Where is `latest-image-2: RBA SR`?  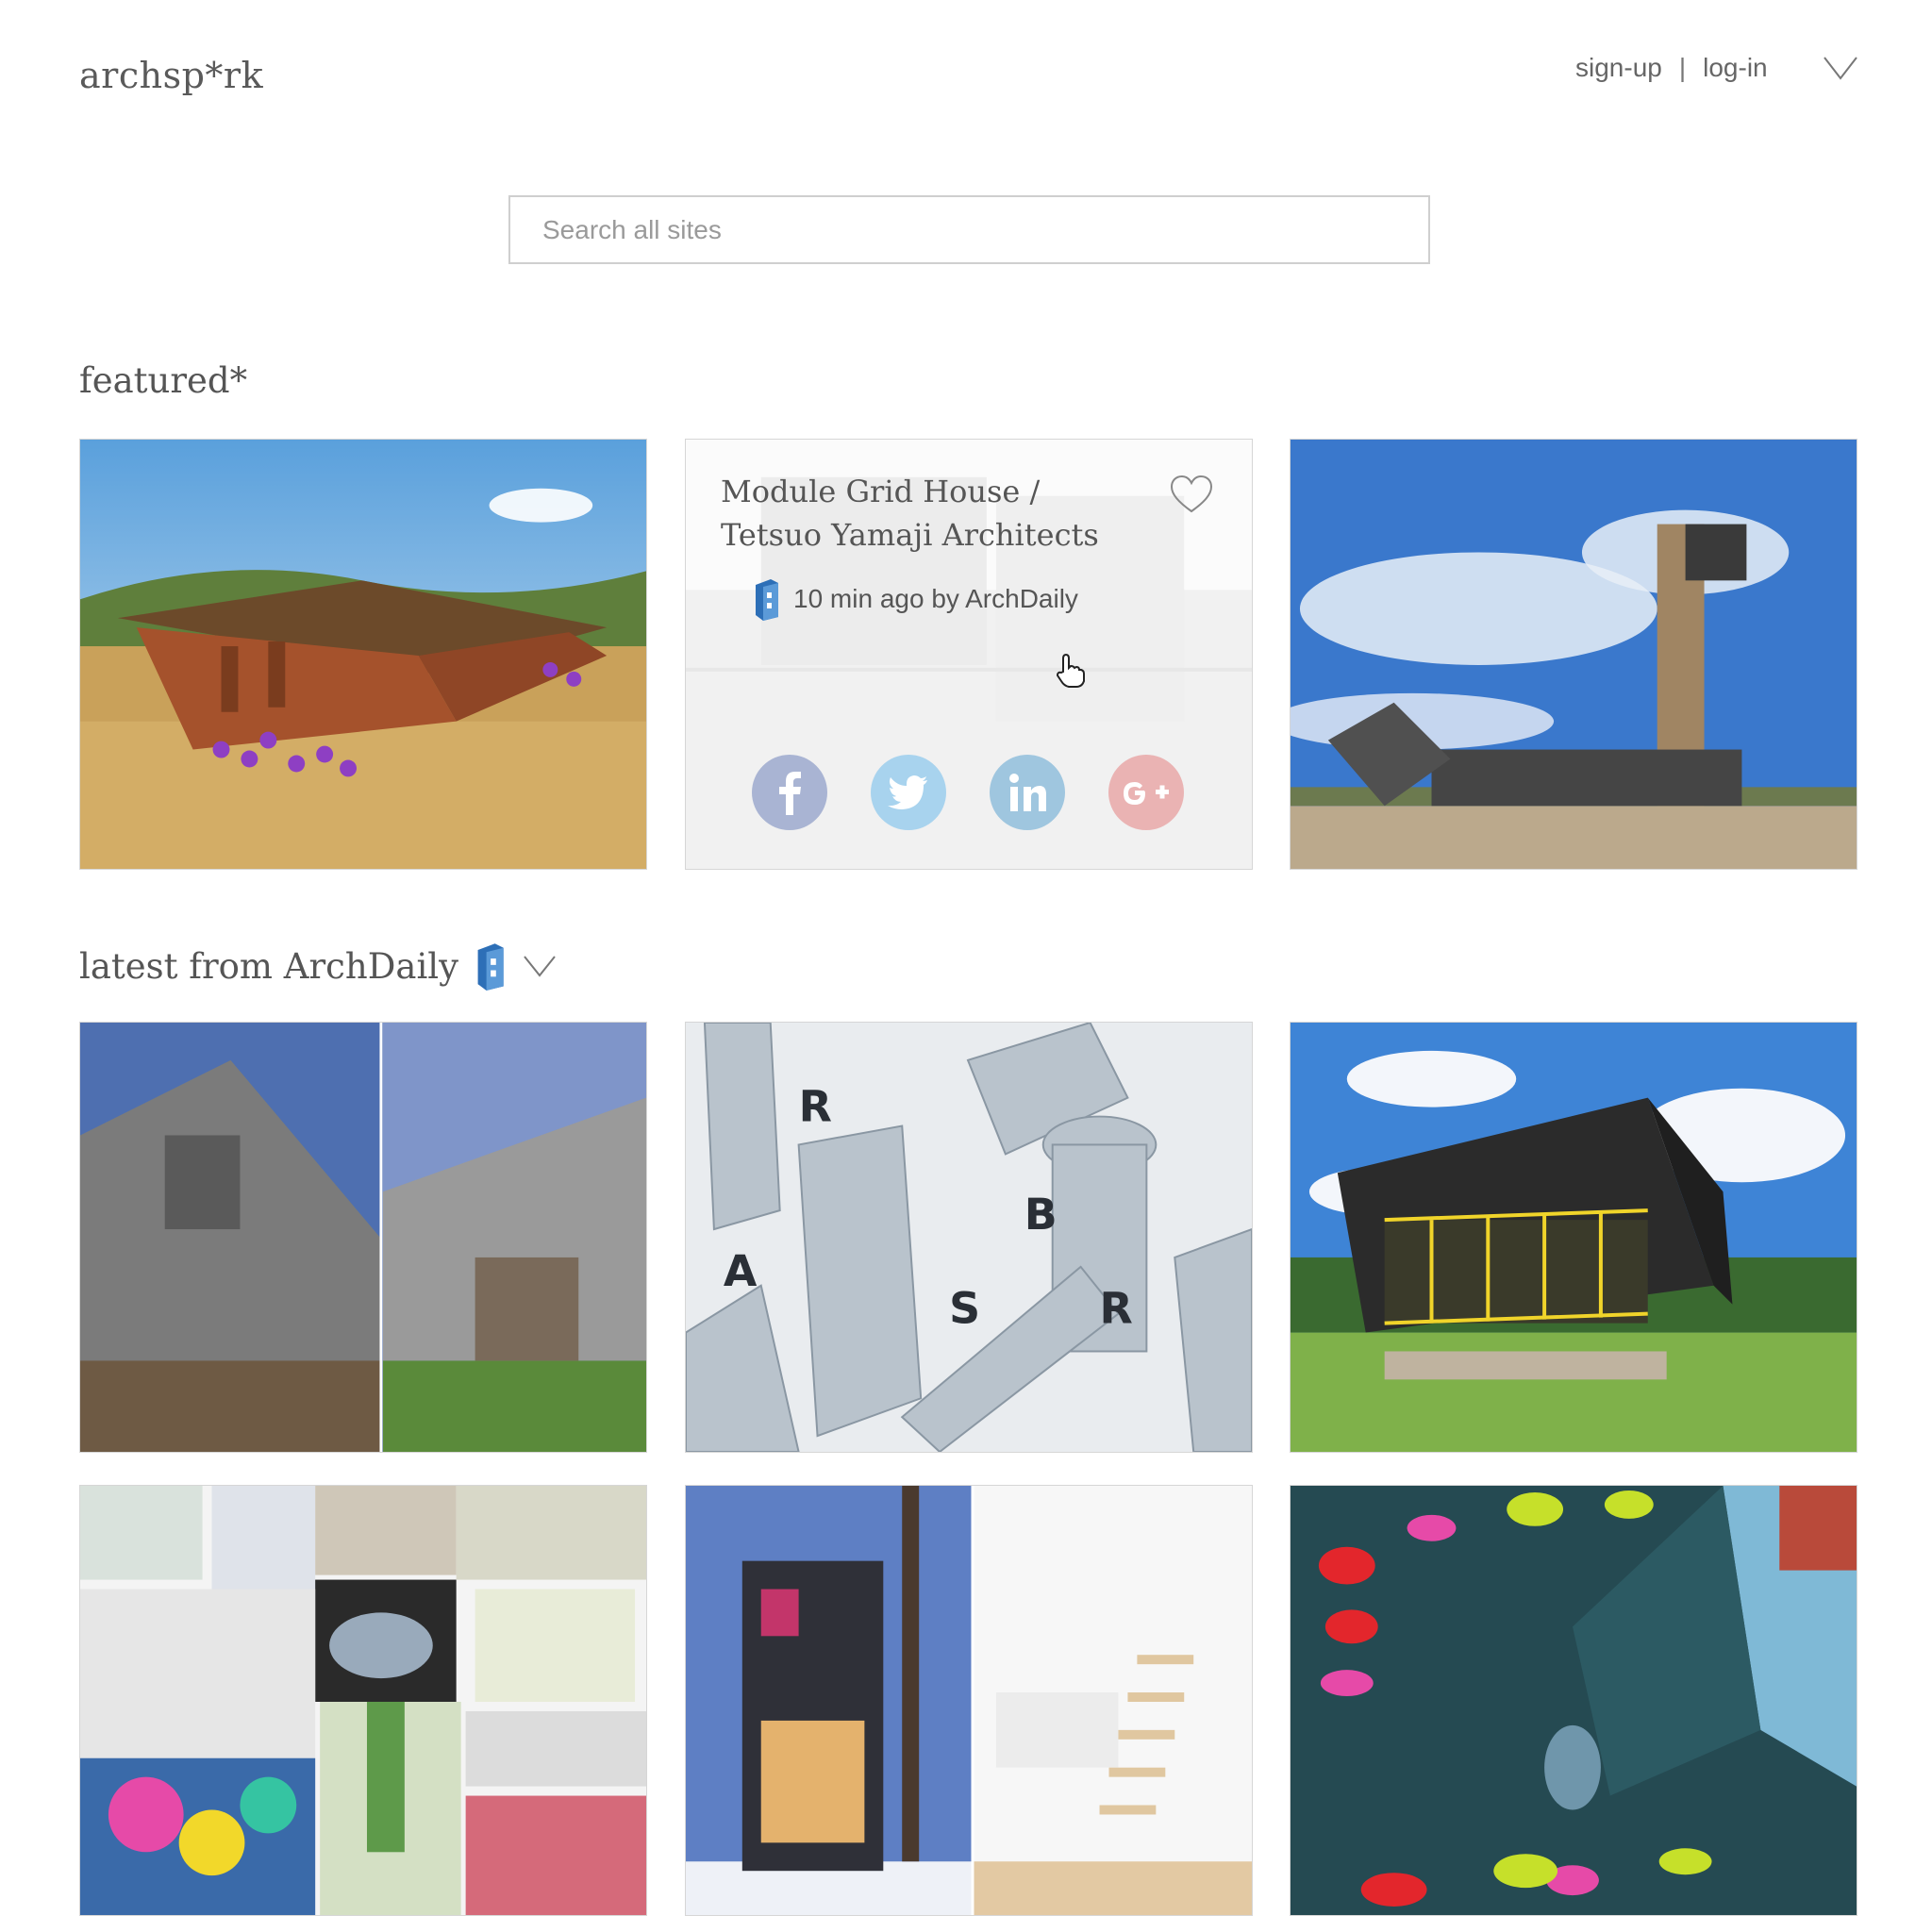 latest-image-2: RBA SR is located at coordinates (969, 1238).